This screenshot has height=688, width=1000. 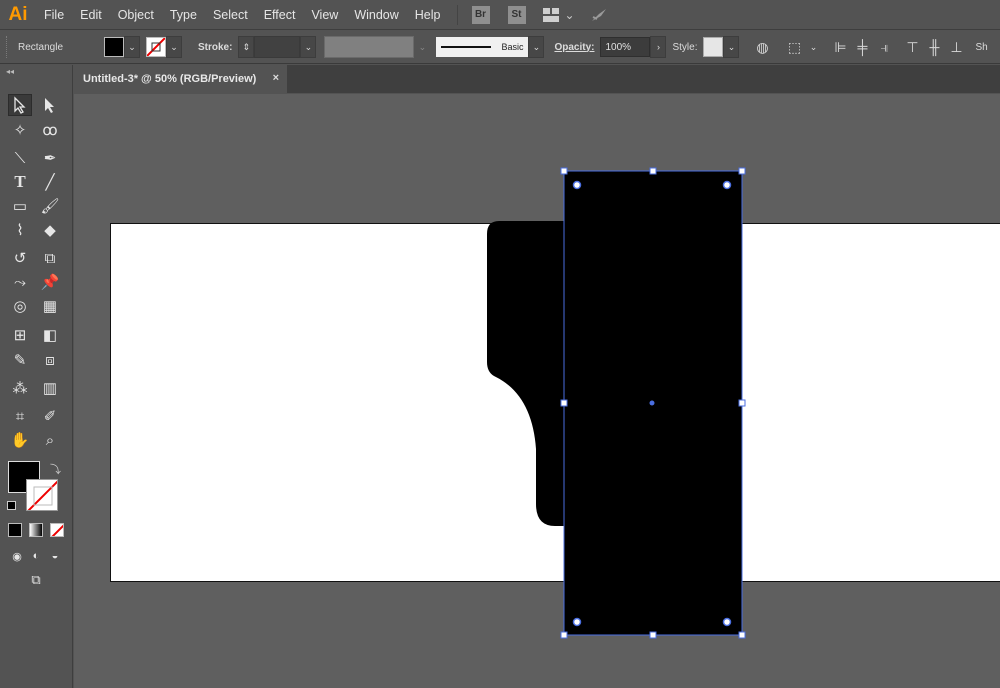 I want to click on column-graph-tool-icon: ▥, so click(x=50, y=388).